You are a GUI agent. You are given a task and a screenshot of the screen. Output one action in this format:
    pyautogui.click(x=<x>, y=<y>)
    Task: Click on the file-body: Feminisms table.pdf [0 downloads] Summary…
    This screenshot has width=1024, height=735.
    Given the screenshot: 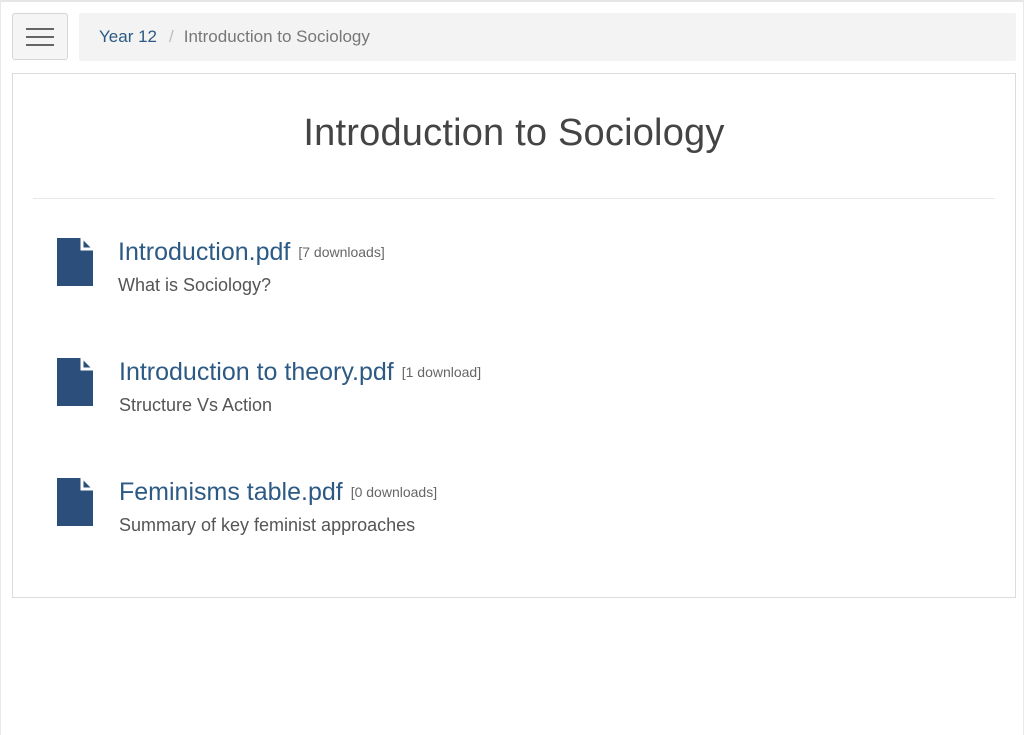 What is the action you would take?
    pyautogui.click(x=278, y=507)
    